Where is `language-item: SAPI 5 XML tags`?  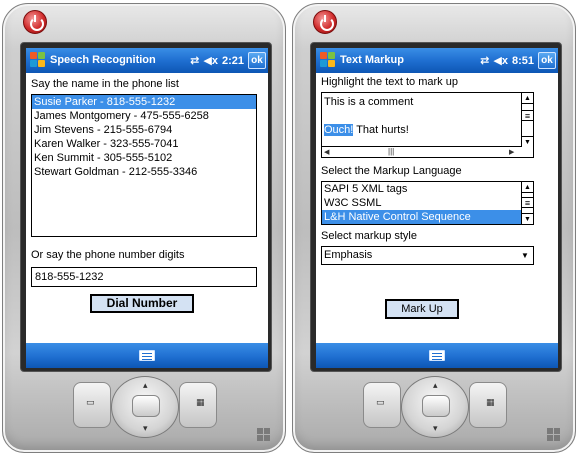 language-item: SAPI 5 XML tags is located at coordinates (421, 189).